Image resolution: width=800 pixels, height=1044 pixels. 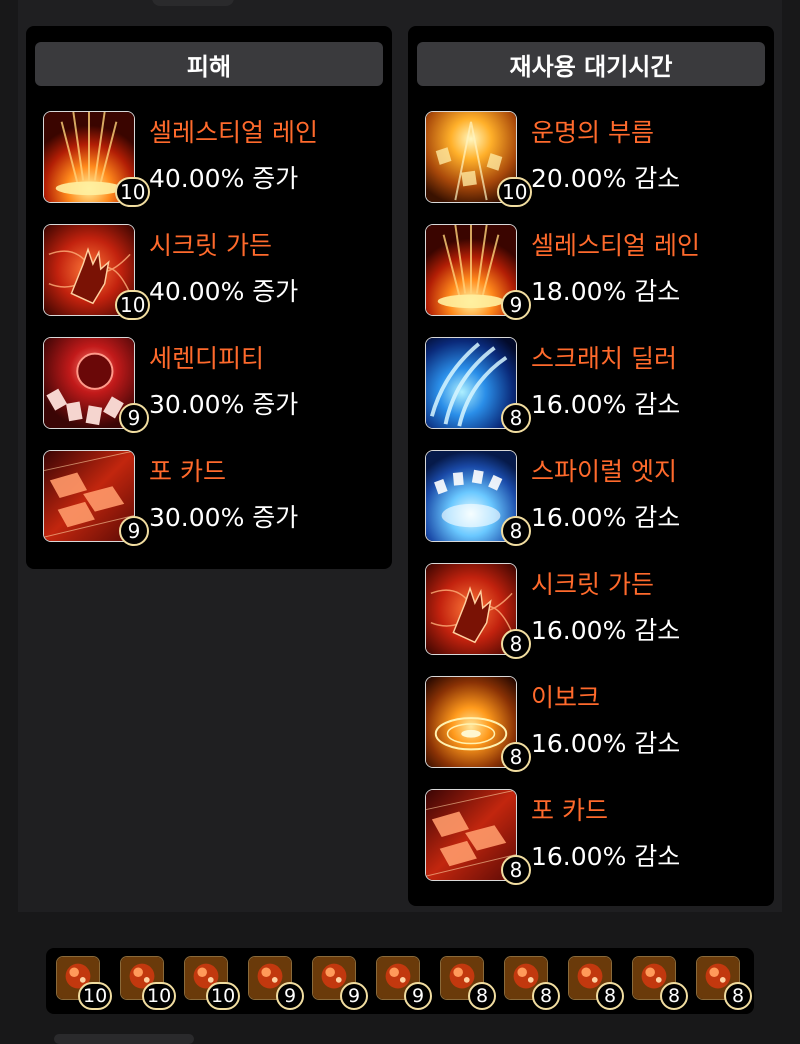 What do you see at coordinates (595, 839) in the screenshot?
I see `skill-row: 8 포 카드 16.00% 감소` at bounding box center [595, 839].